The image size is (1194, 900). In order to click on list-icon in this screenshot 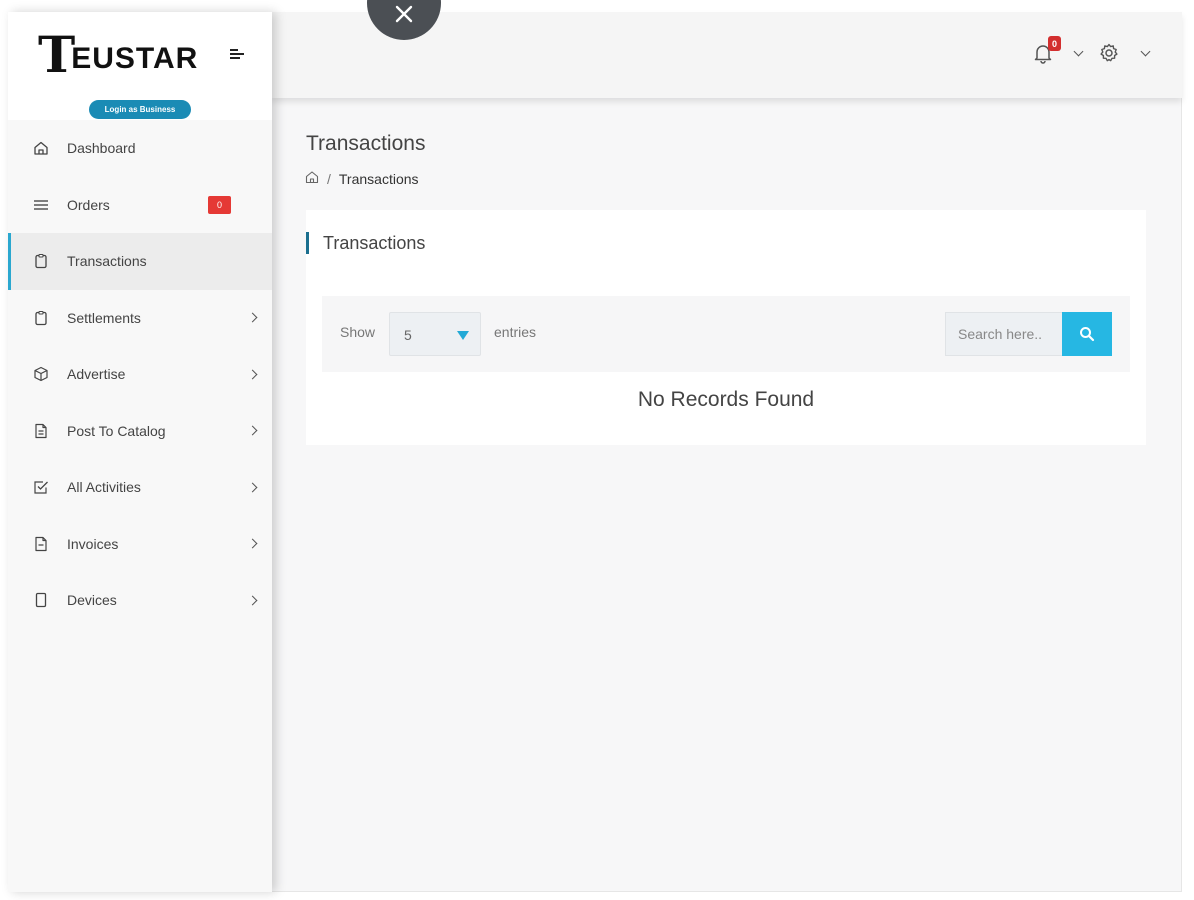, I will do `click(41, 205)`.